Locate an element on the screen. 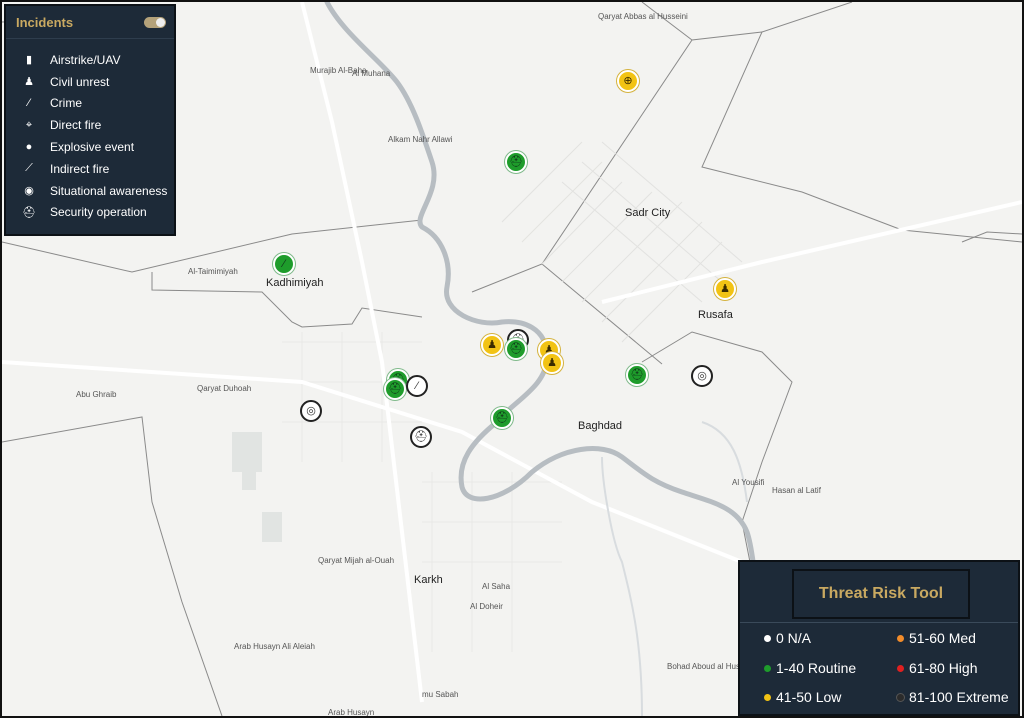 The image size is (1024, 718). incident-type-indirect-fire: ⟋ Indirect fire is located at coordinates (97, 169).